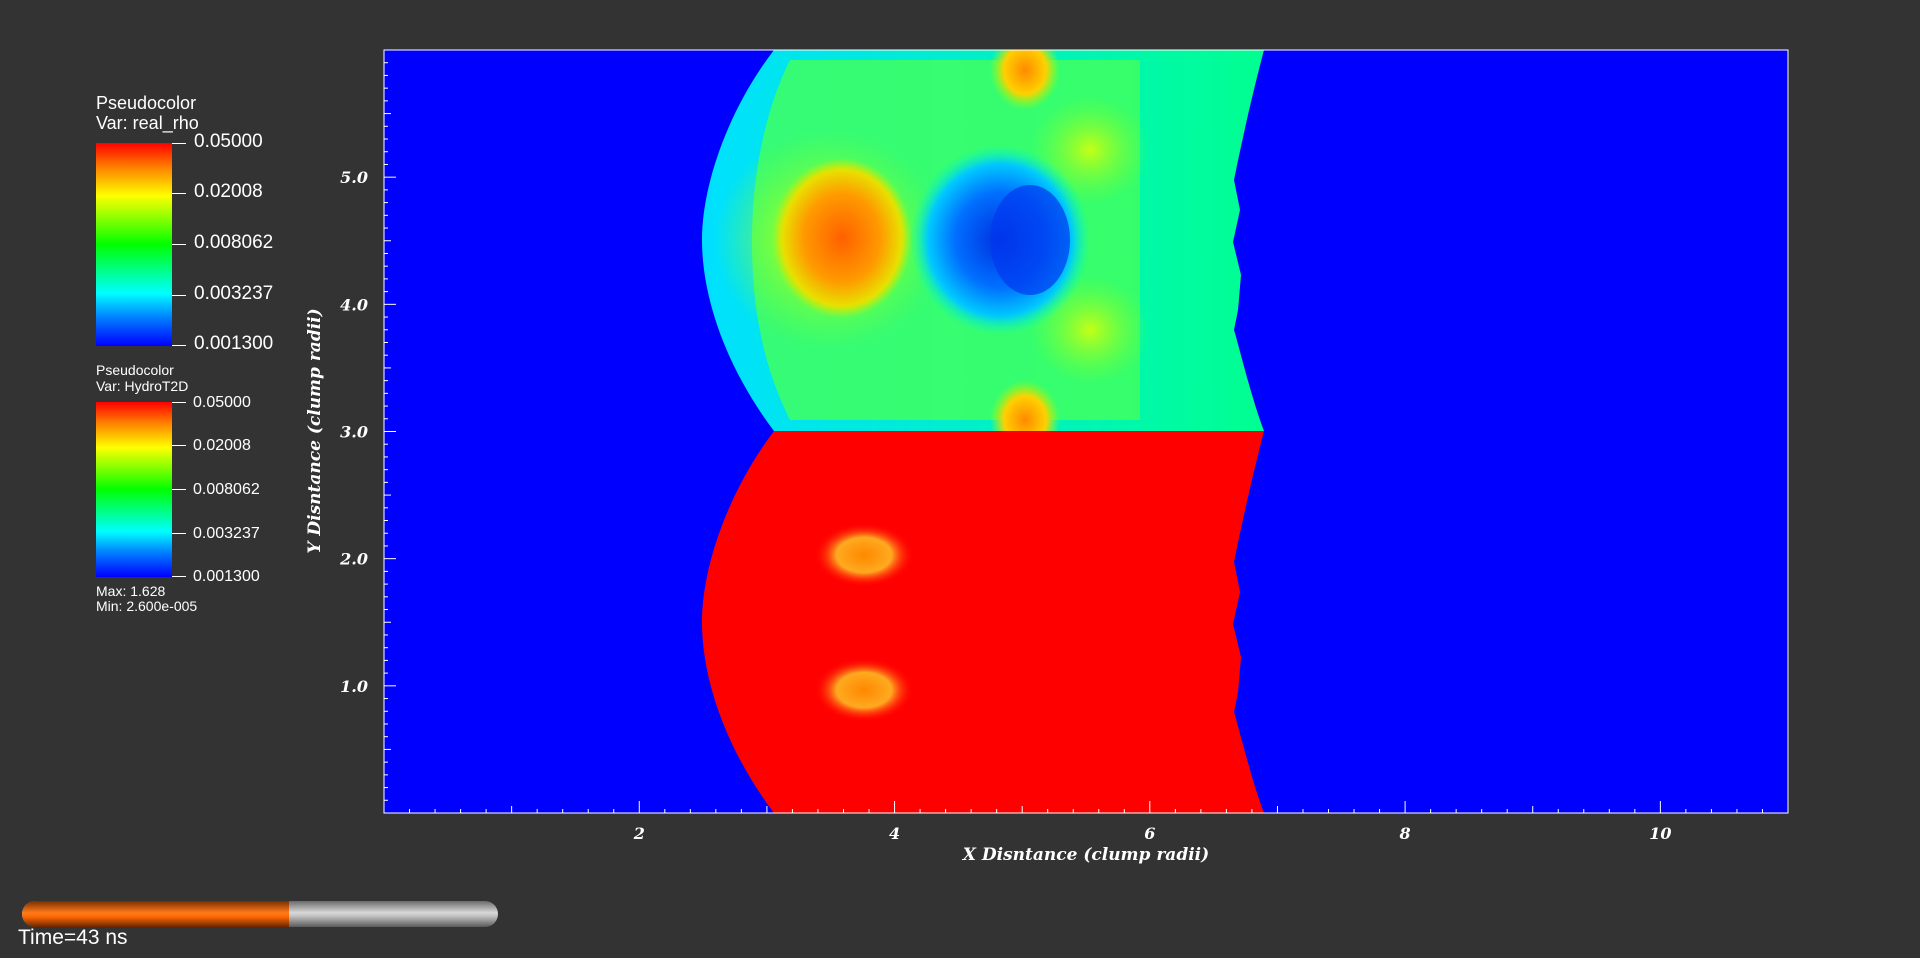  I want to click on time-slider, so click(260, 914).